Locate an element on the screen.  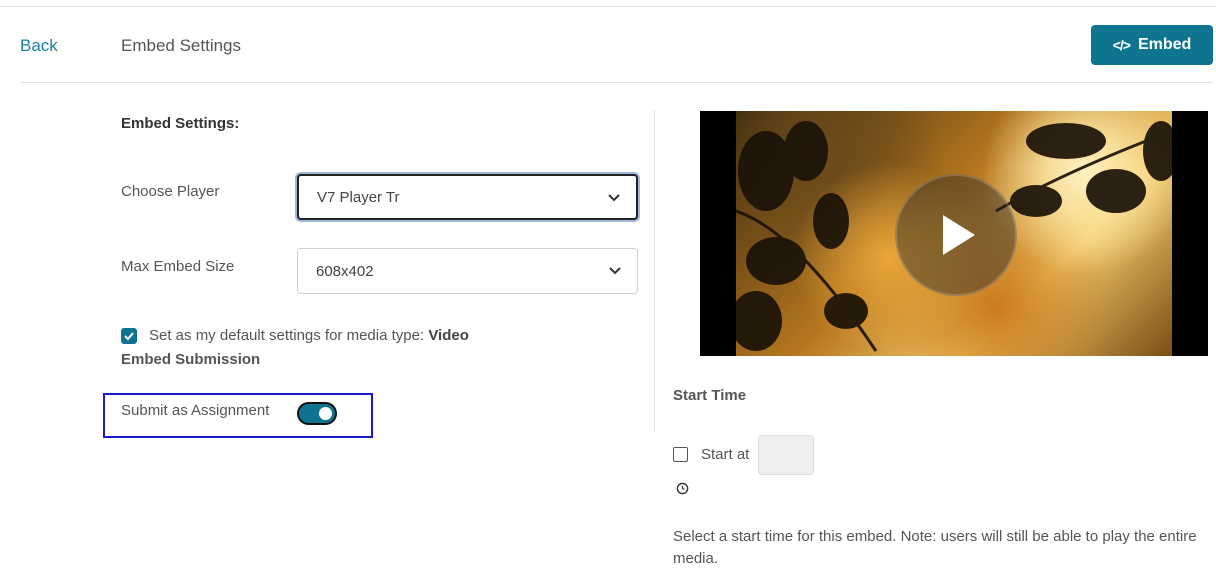
play-icon is located at coordinates (959, 235).